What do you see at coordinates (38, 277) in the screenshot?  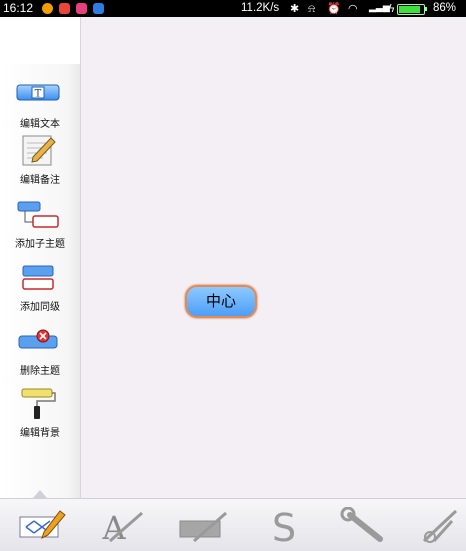 I see `add-sibling-icon` at bounding box center [38, 277].